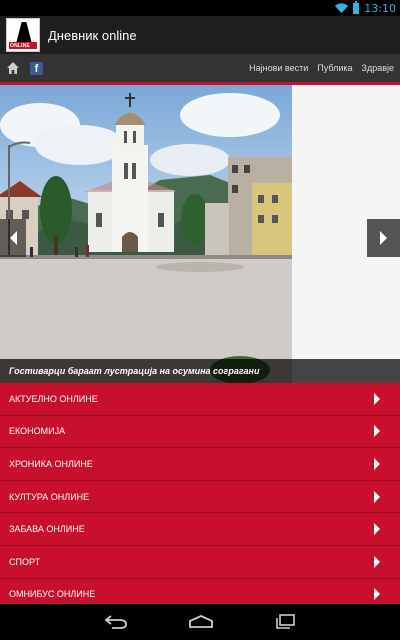 This screenshot has height=640, width=400. I want to click on nav-link-publika: Публика, so click(334, 68).